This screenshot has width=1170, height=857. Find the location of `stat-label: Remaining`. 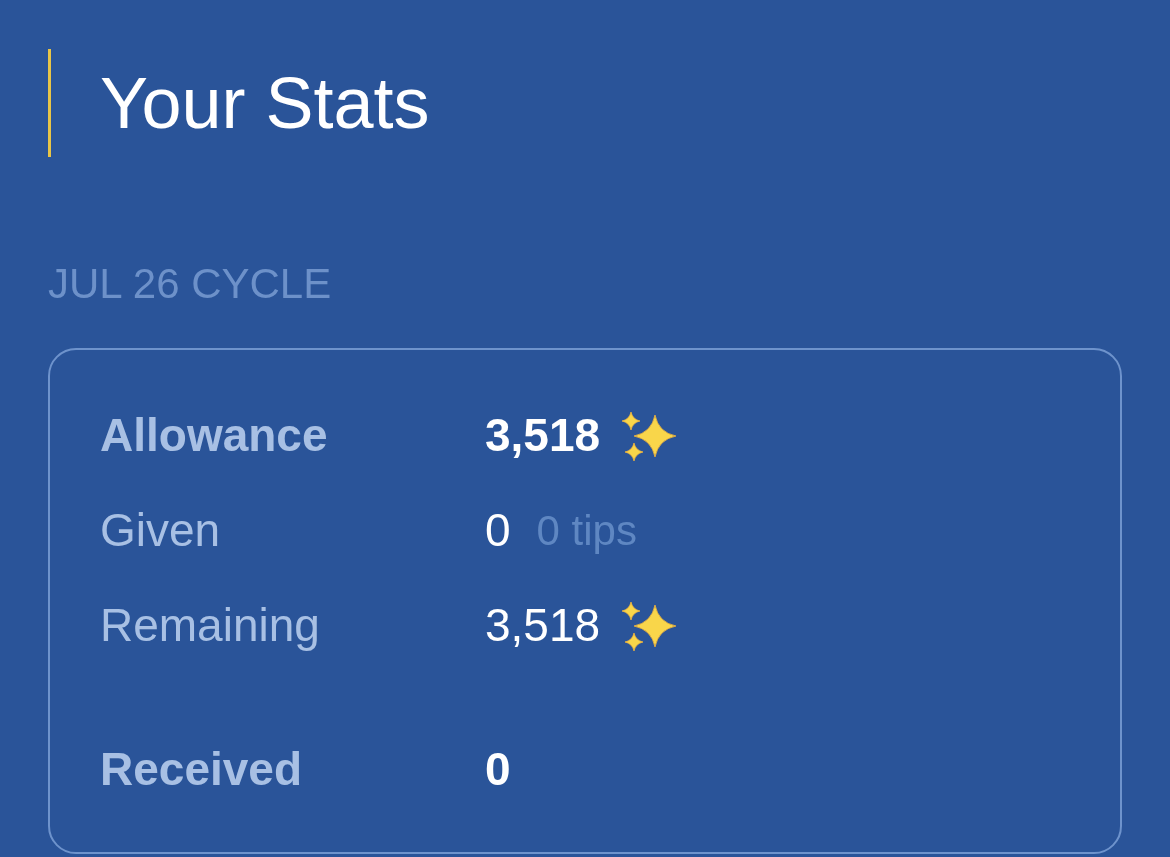

stat-label: Remaining is located at coordinates (210, 625).